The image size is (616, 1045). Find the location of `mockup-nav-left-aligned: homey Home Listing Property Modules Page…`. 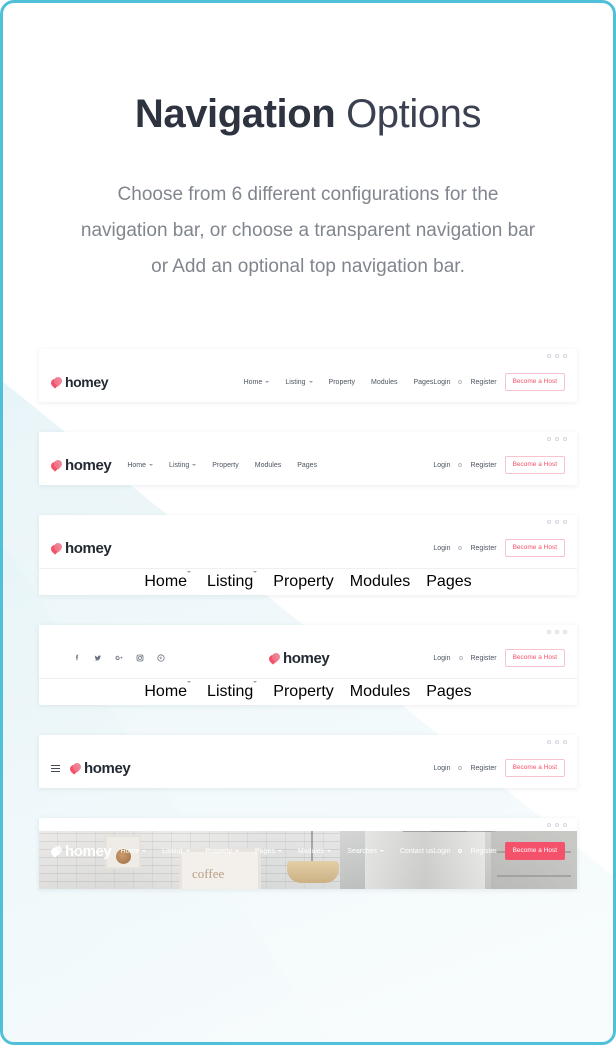

mockup-nav-left-aligned: homey Home Listing Property Modules Page… is located at coordinates (308, 458).